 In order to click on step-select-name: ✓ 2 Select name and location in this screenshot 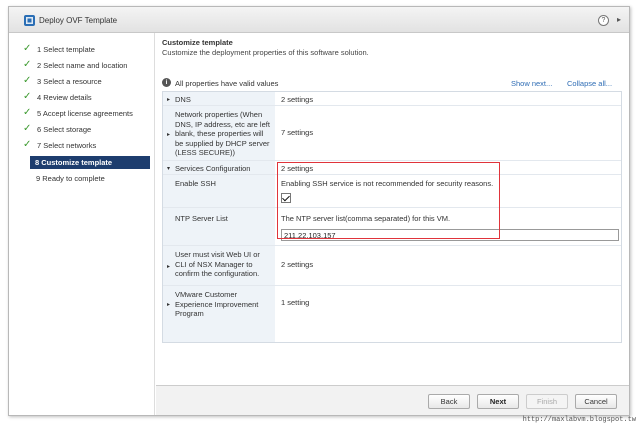, I will do `click(87, 65)`.